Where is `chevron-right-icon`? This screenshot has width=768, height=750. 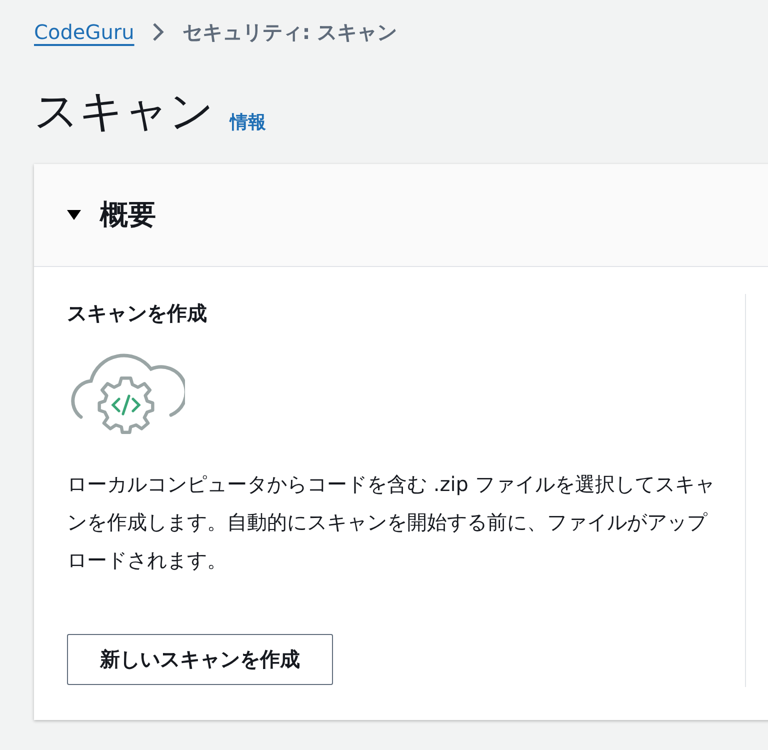
chevron-right-icon is located at coordinates (158, 32).